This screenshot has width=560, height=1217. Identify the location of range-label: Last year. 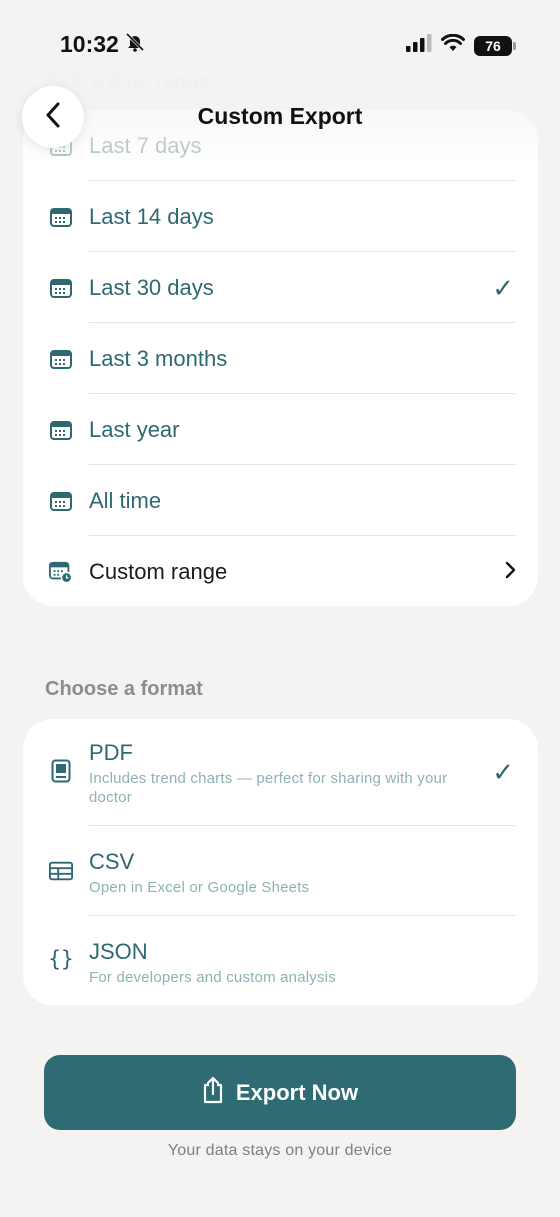
(134, 429).